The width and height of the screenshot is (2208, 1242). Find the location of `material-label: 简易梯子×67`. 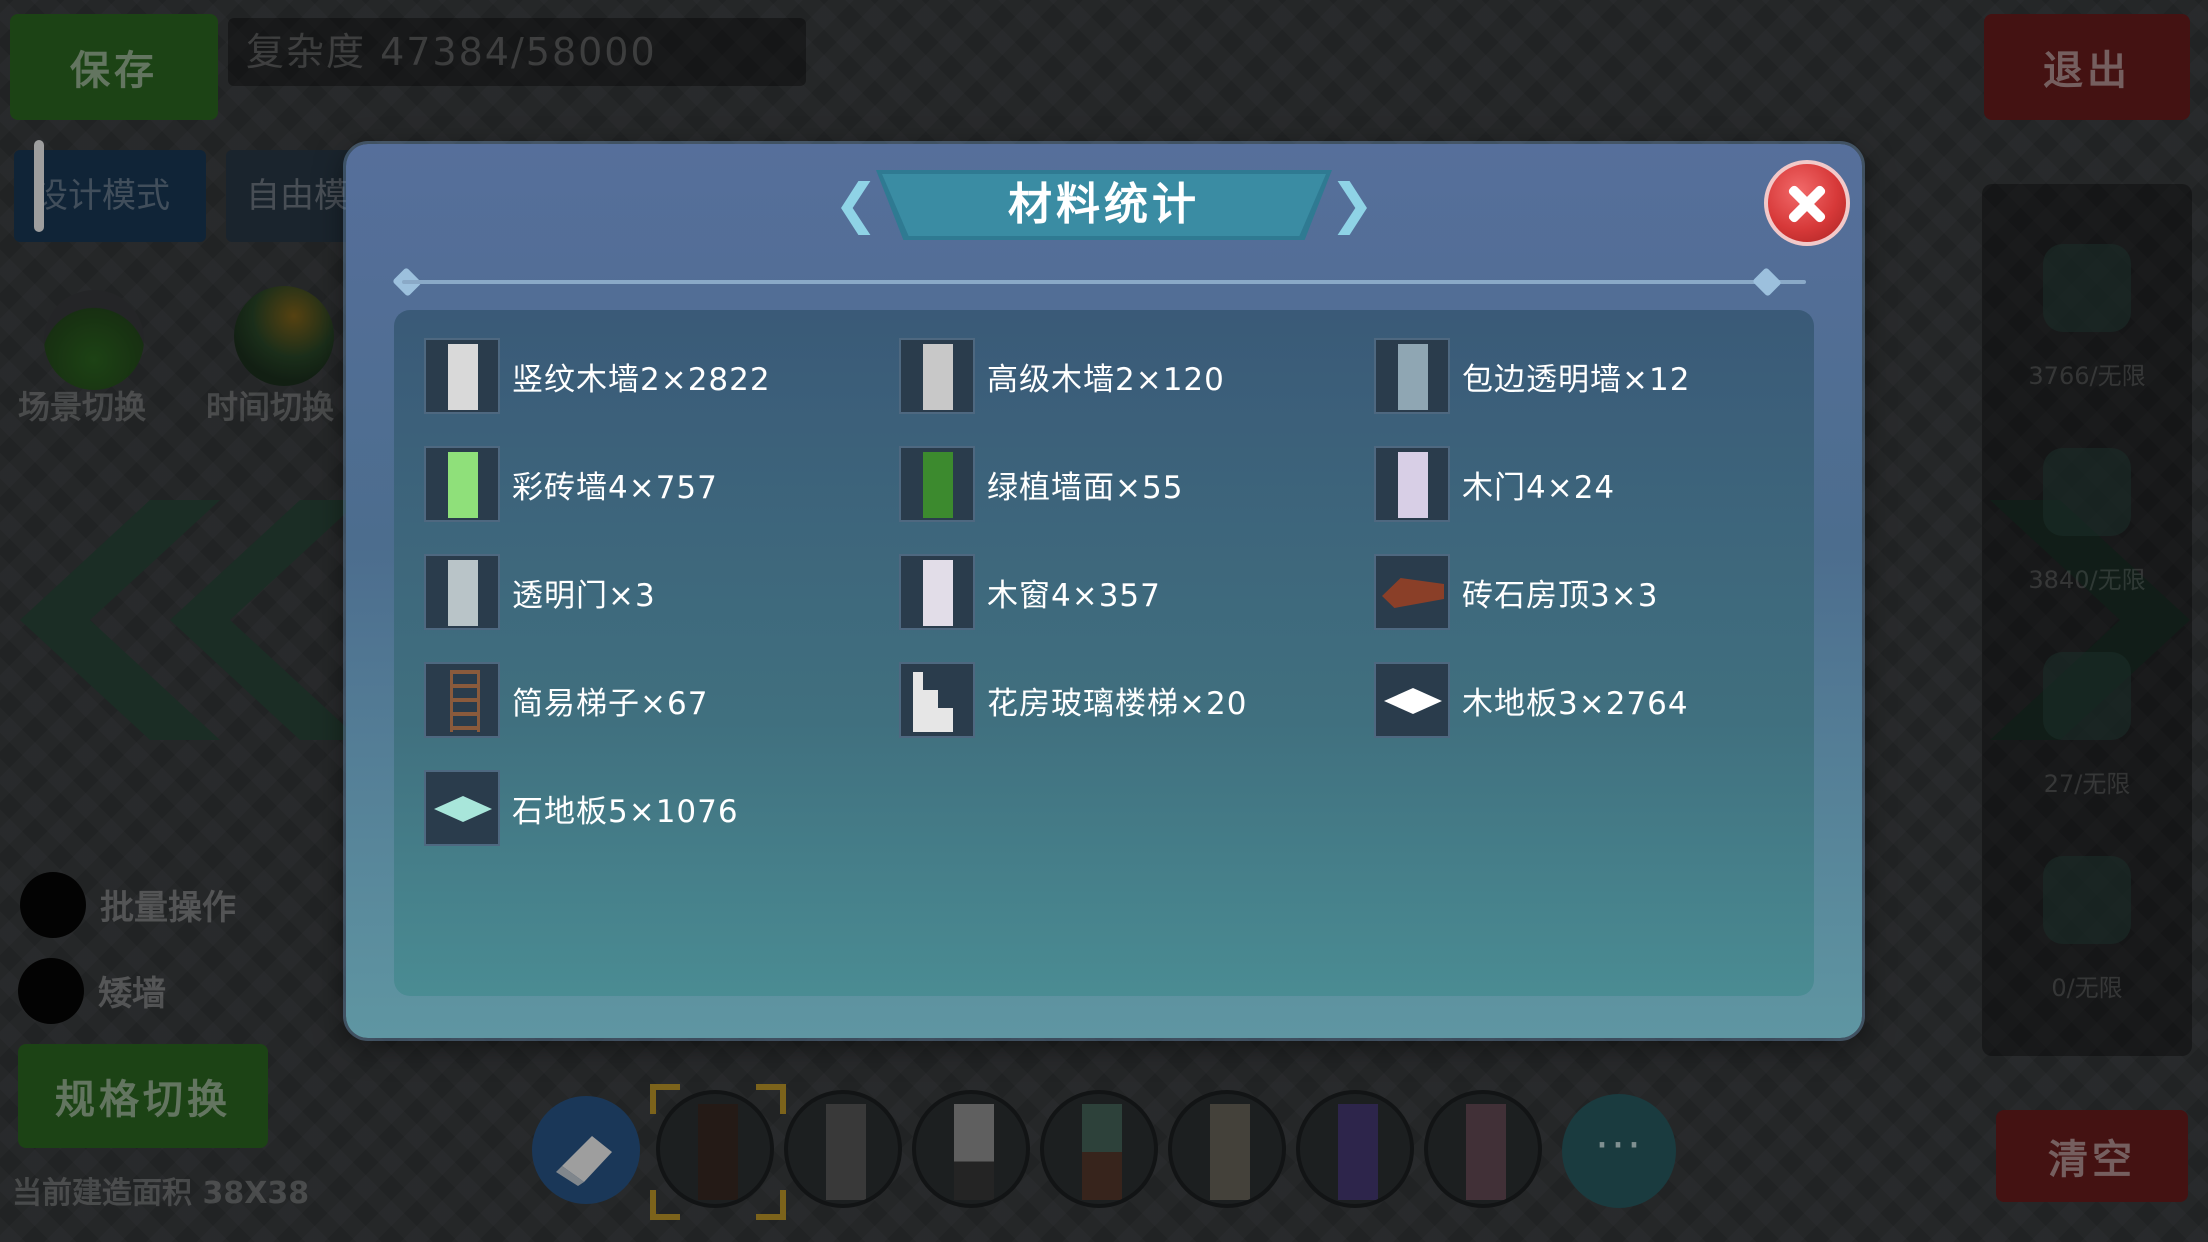

material-label: 简易梯子×67 is located at coordinates (610, 703).